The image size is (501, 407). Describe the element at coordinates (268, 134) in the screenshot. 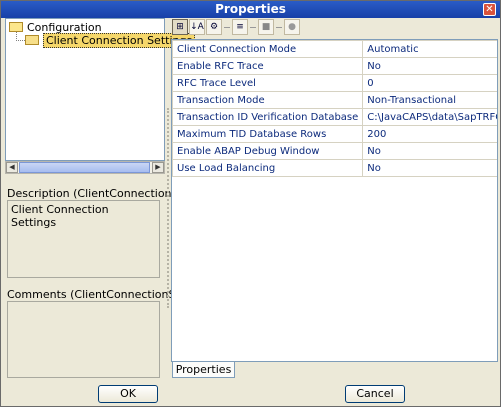

I see `property-name: Maximum TID Database Rows` at that location.